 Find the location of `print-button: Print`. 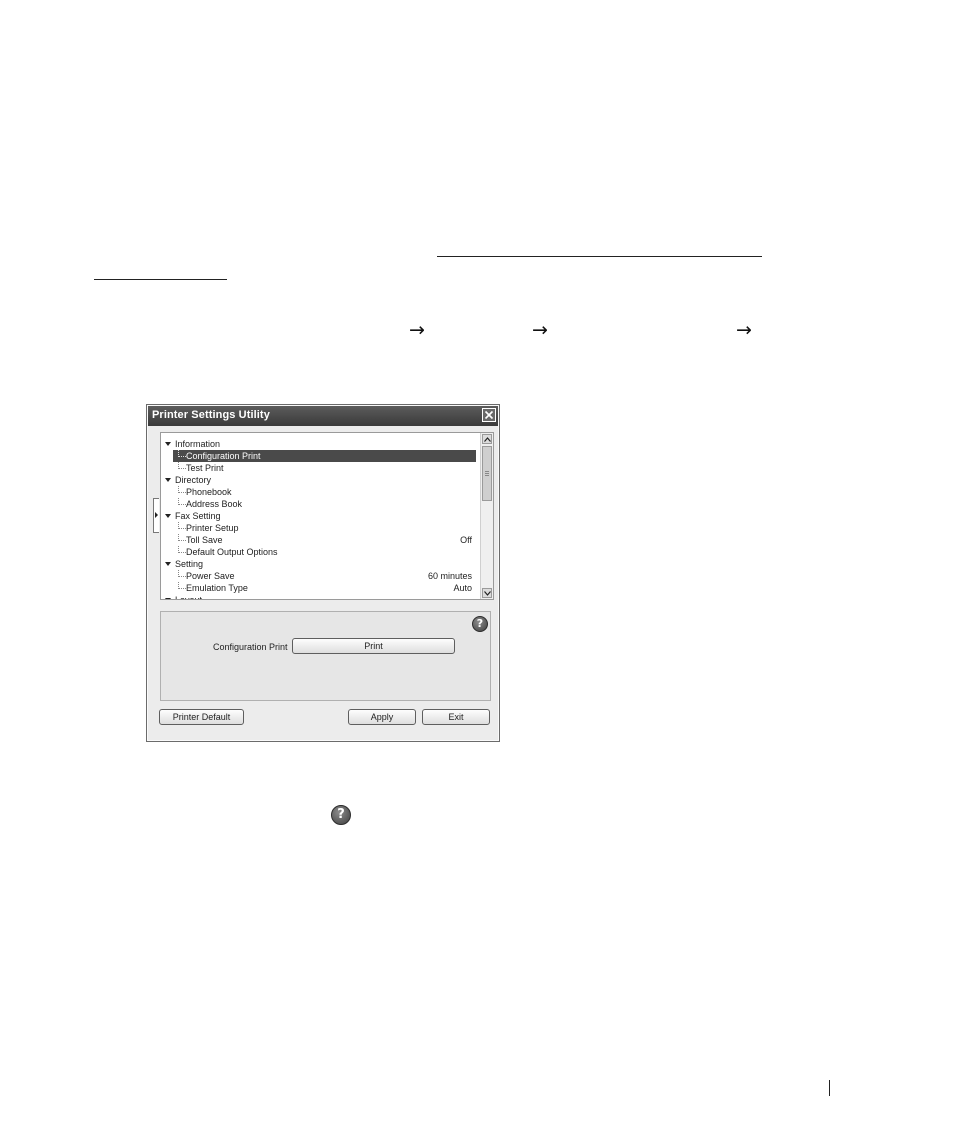

print-button: Print is located at coordinates (373, 646).